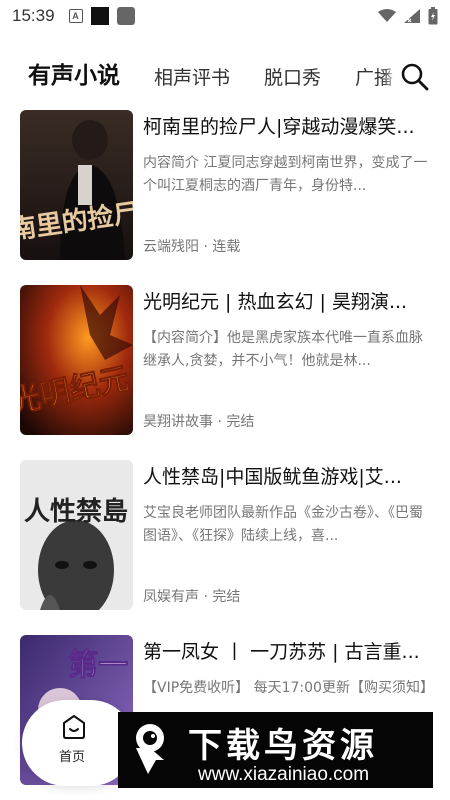 The height and width of the screenshot is (800, 450). Describe the element at coordinates (192, 81) in the screenshot. I see `tab-crosstalk-storytelling: 相声评书` at that location.